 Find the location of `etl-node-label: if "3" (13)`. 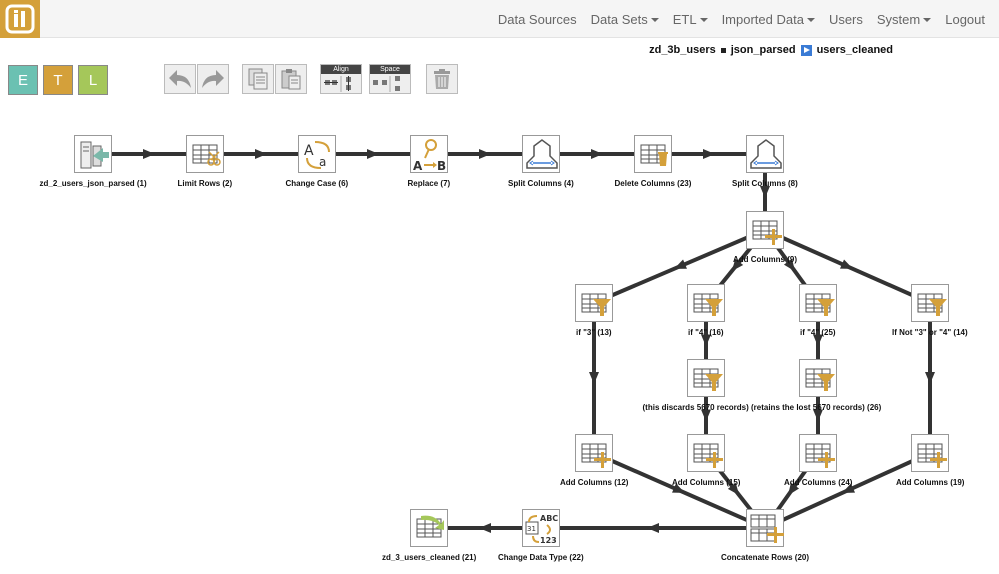

etl-node-label: if "3" (13) is located at coordinates (594, 332).